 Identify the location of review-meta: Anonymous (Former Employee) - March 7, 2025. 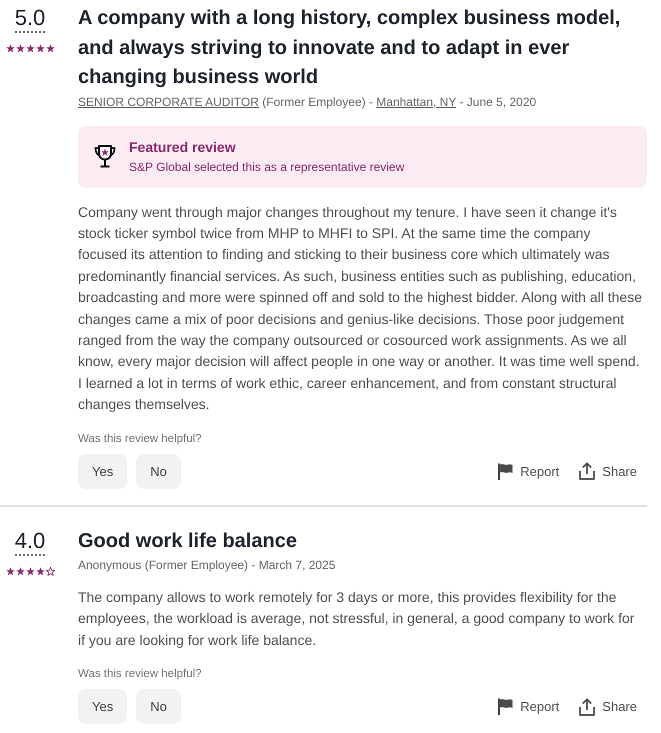
(207, 565).